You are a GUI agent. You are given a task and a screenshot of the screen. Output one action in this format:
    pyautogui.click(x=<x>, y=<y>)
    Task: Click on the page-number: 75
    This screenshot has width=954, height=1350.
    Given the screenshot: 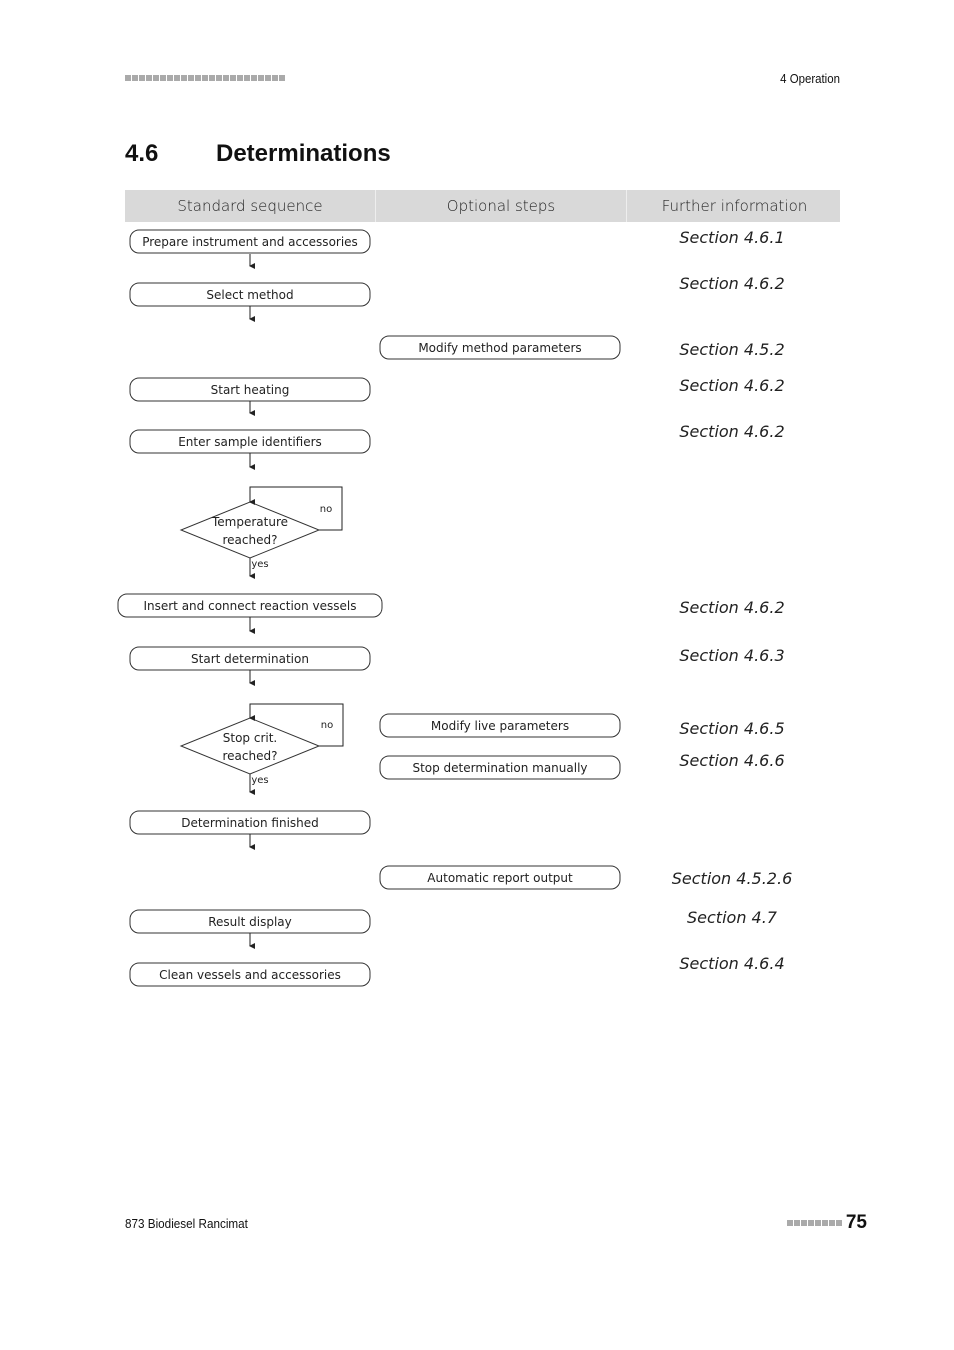 What is the action you would take?
    pyautogui.click(x=856, y=1222)
    